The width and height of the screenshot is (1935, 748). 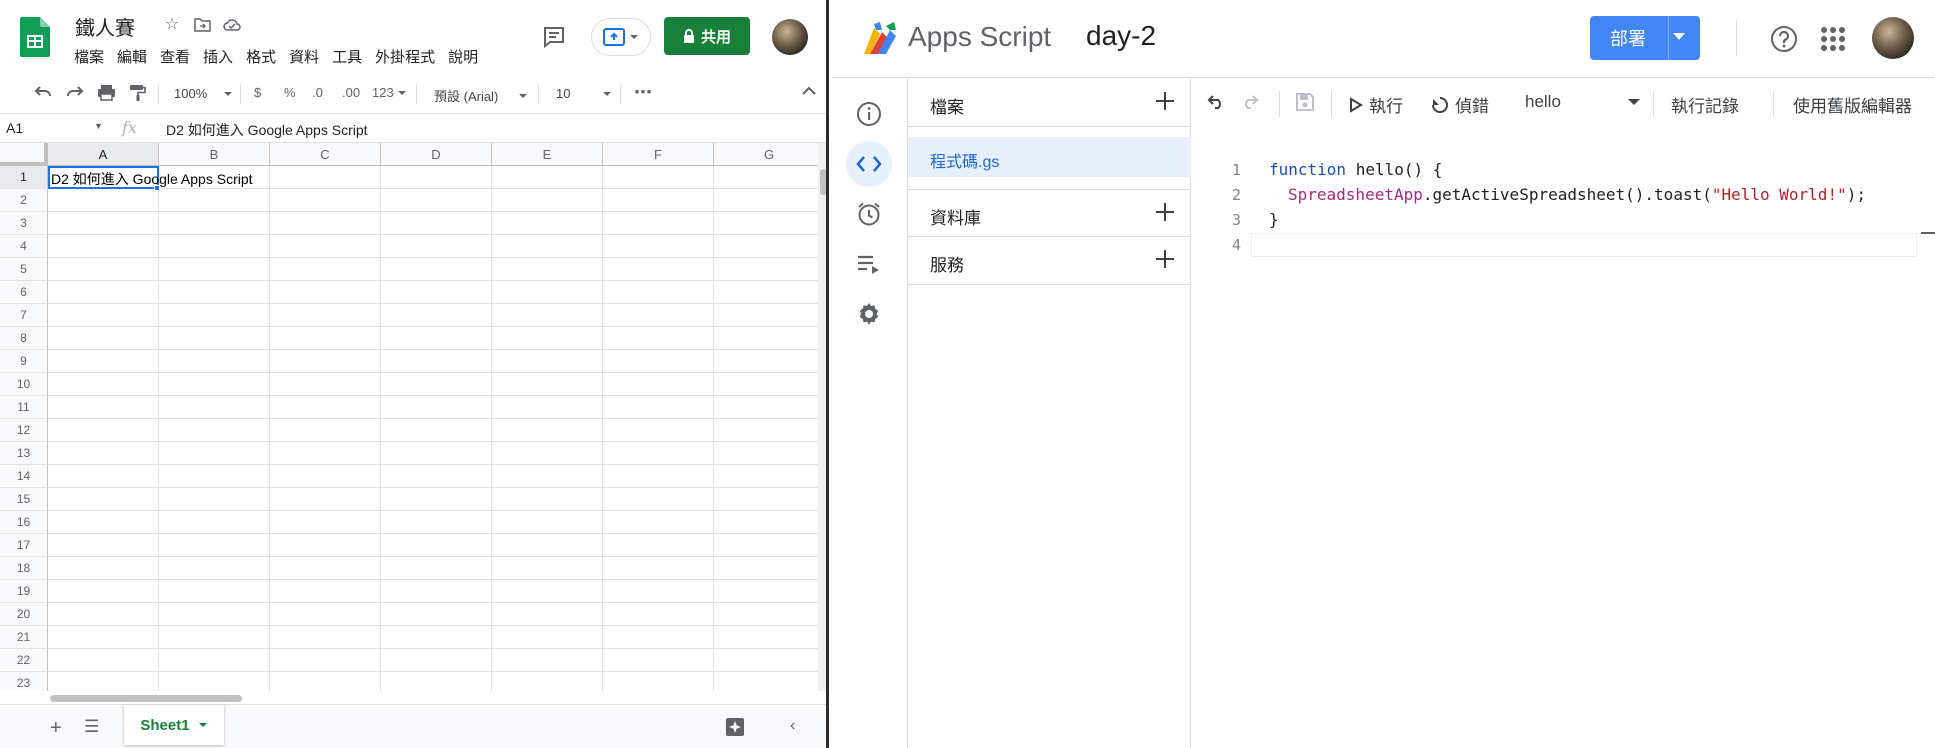 I want to click on share-button: 共用, so click(x=707, y=36).